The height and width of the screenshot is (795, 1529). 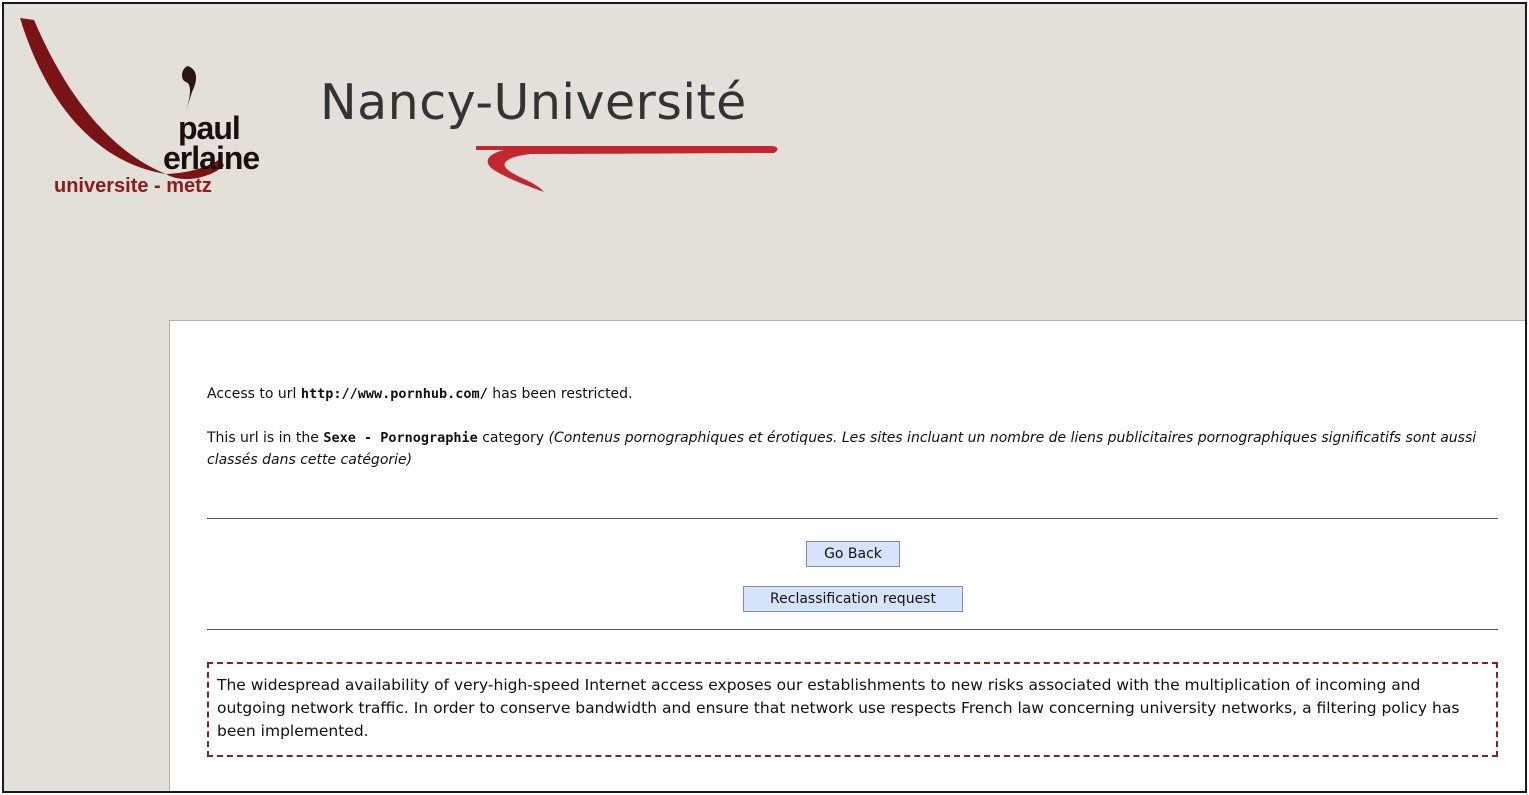 I want to click on category-word: category, so click(x=513, y=438).